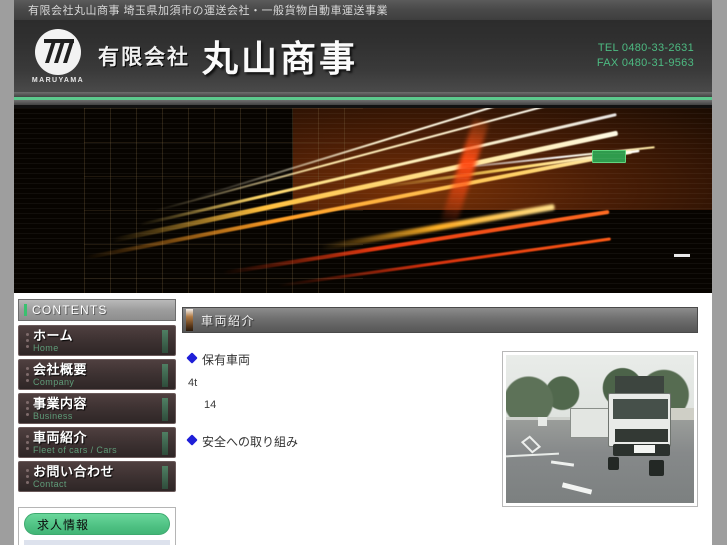  What do you see at coordinates (97, 374) in the screenshot?
I see `sidebar-item-company: 会社概要 Company` at bounding box center [97, 374].